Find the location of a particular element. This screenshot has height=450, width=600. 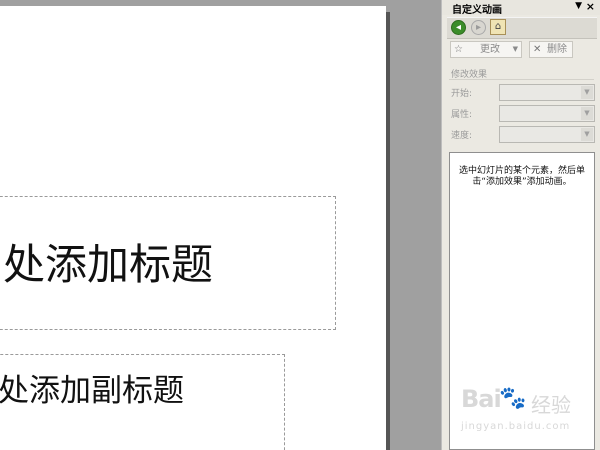

speed-label: 速度: is located at coordinates (462, 136).